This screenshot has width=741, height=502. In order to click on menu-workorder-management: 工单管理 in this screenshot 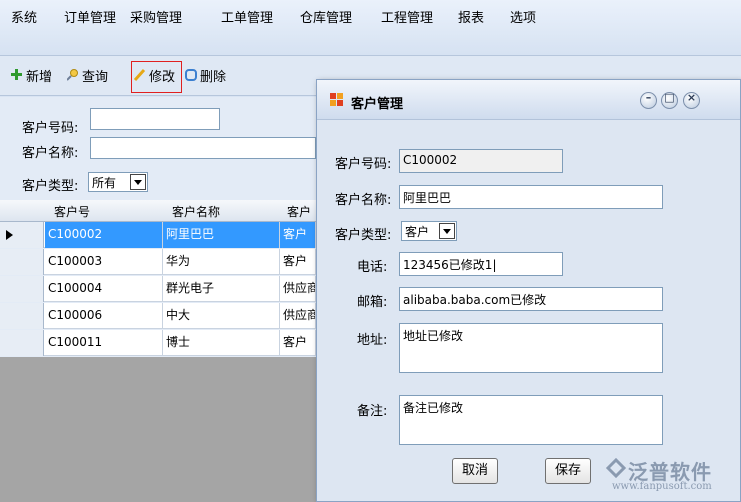, I will do `click(247, 16)`.